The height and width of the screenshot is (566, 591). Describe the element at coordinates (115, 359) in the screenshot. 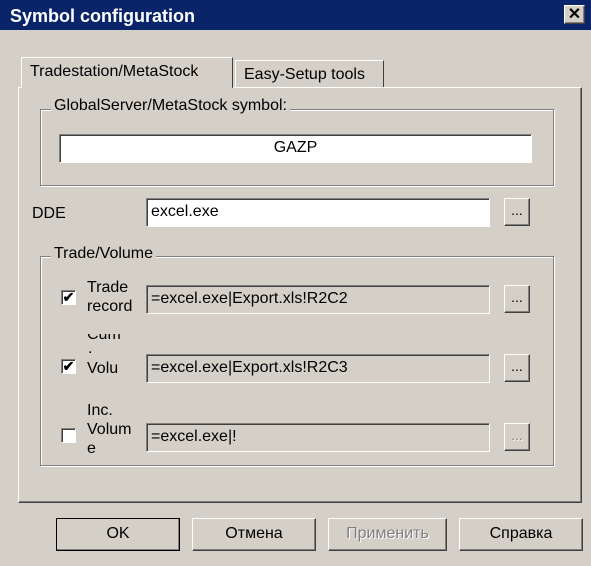

I see `cum-volume-label: Cum . Volu` at that location.